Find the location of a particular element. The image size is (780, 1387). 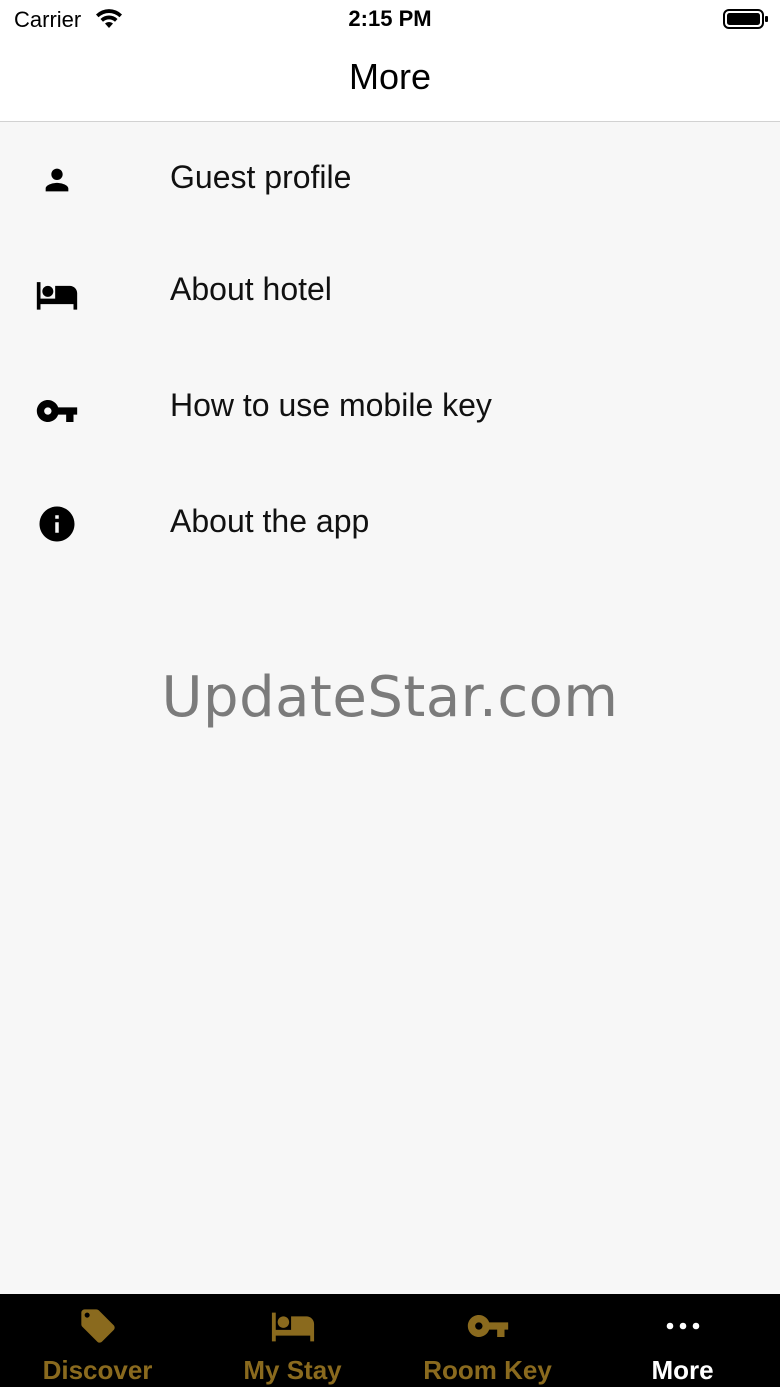

tab-bar: Discover My Stay Room Key More is located at coordinates (390, 1340).